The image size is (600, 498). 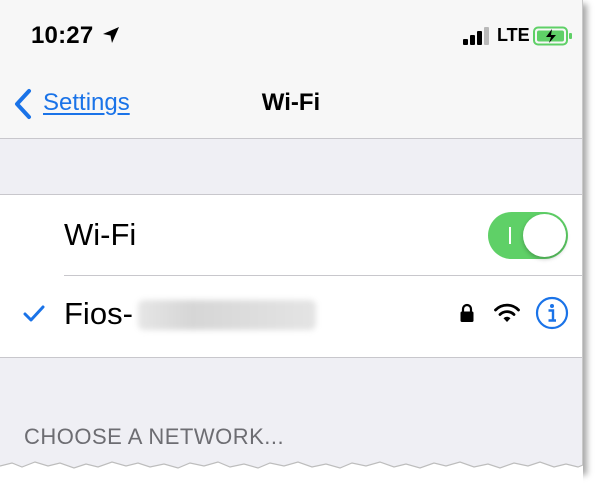 What do you see at coordinates (291, 34) in the screenshot?
I see `status-bar: 10:27 LTE` at bounding box center [291, 34].